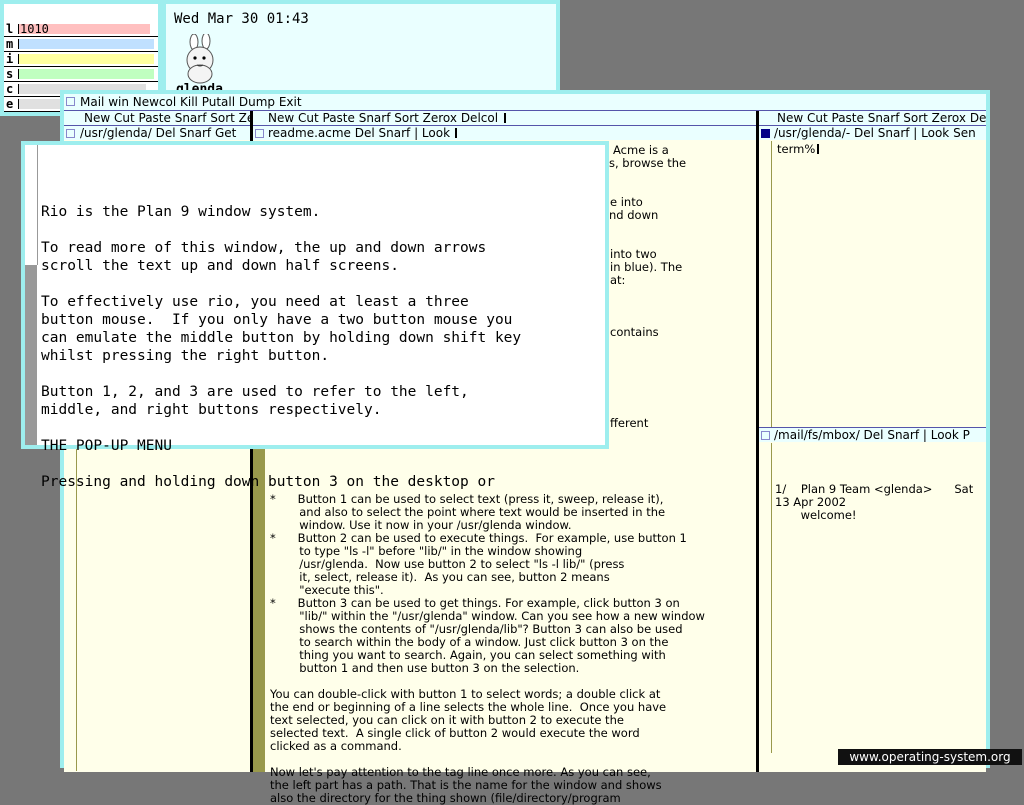  What do you see at coordinates (10, 89) in the screenshot?
I see `stats-row-label: c` at bounding box center [10, 89].